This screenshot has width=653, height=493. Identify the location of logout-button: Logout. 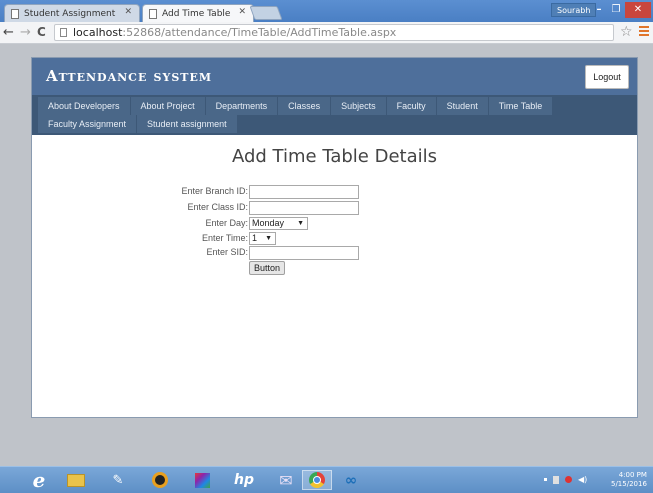
(607, 77).